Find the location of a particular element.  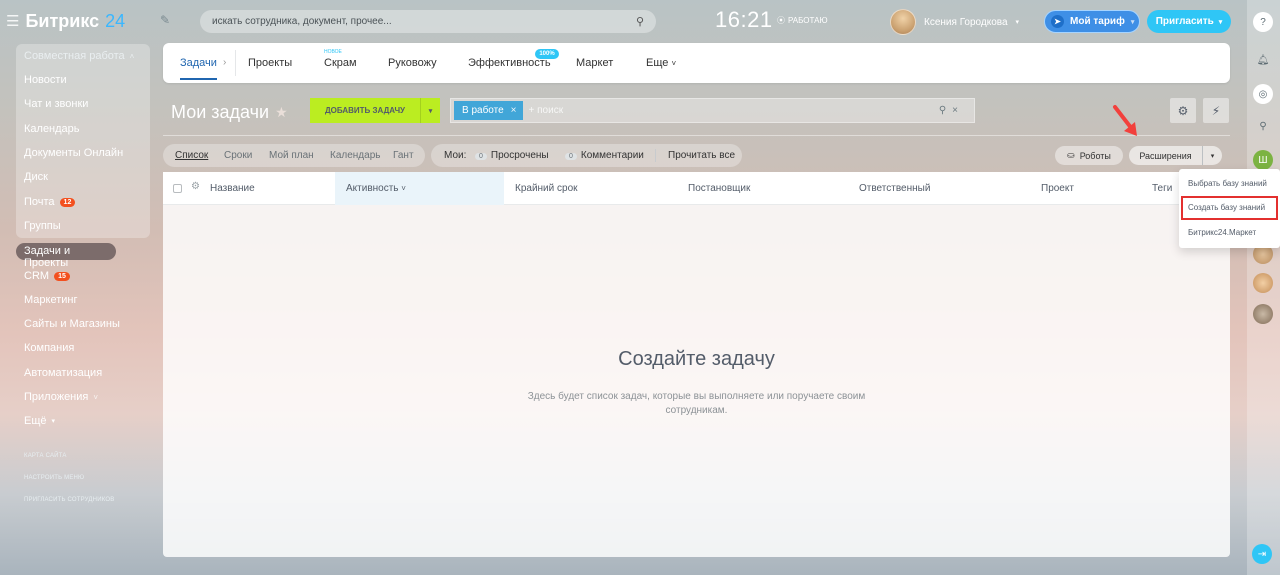

sidebar-item-tasks: Задачи и Проекты is located at coordinates (66, 256).